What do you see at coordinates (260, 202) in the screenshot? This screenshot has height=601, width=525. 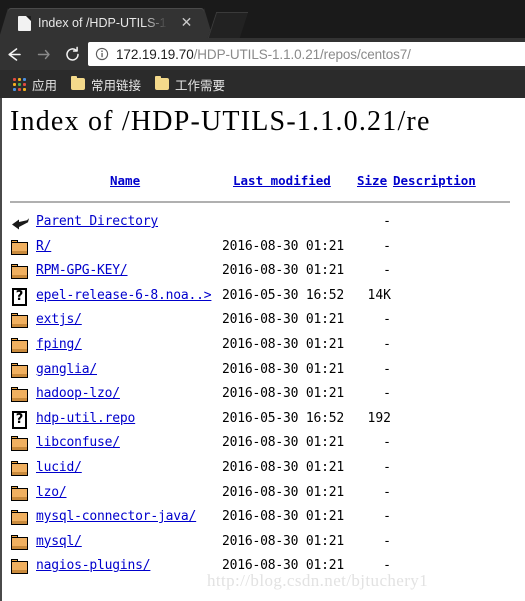 I see `header-divider` at bounding box center [260, 202].